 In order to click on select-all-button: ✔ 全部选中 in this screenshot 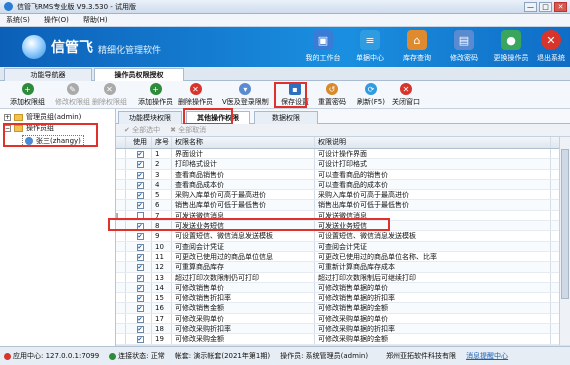, I will do `click(142, 130)`.